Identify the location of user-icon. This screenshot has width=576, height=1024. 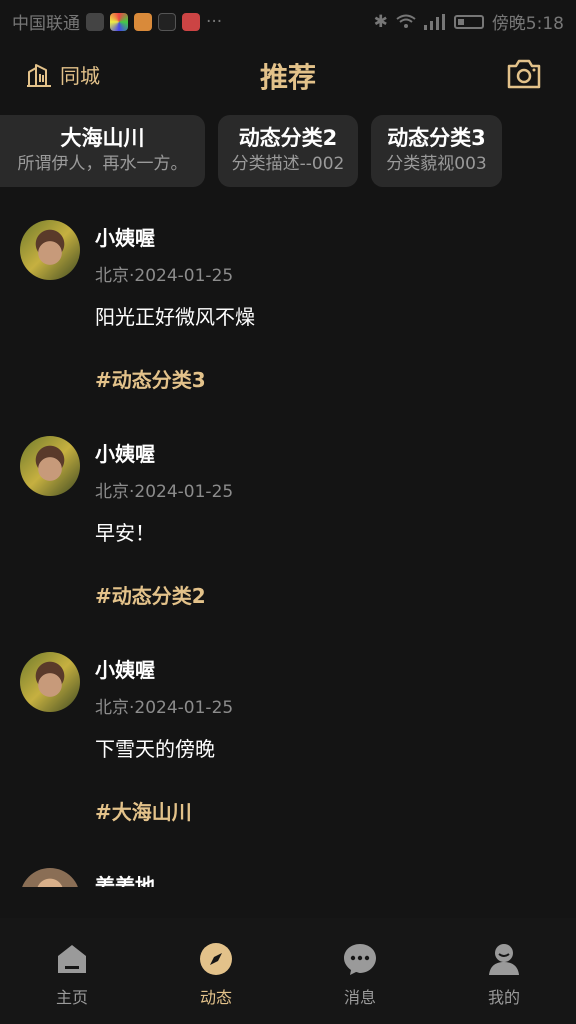
(504, 959).